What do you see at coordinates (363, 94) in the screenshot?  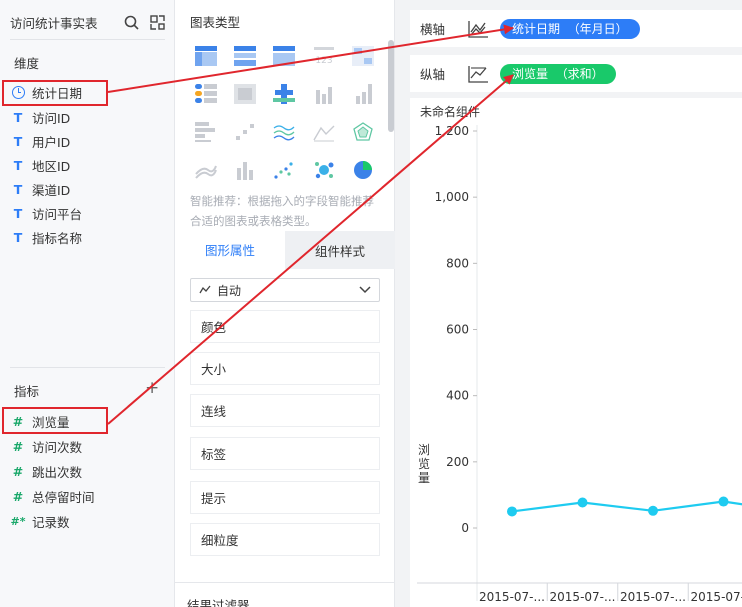 I see `stacked-bar-icon` at bounding box center [363, 94].